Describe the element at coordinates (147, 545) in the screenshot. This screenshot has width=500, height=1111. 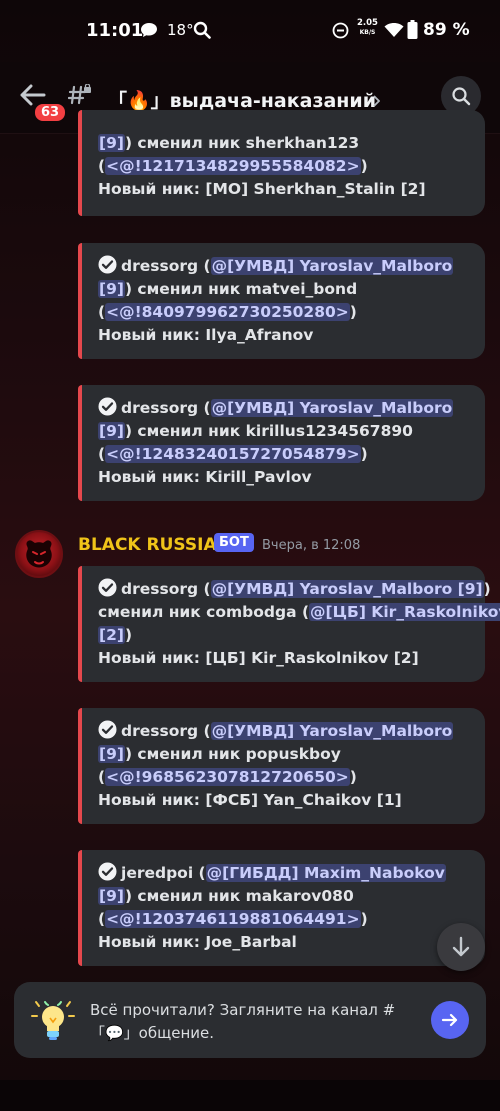
I see `message-author: BLACK RUSSIA` at that location.